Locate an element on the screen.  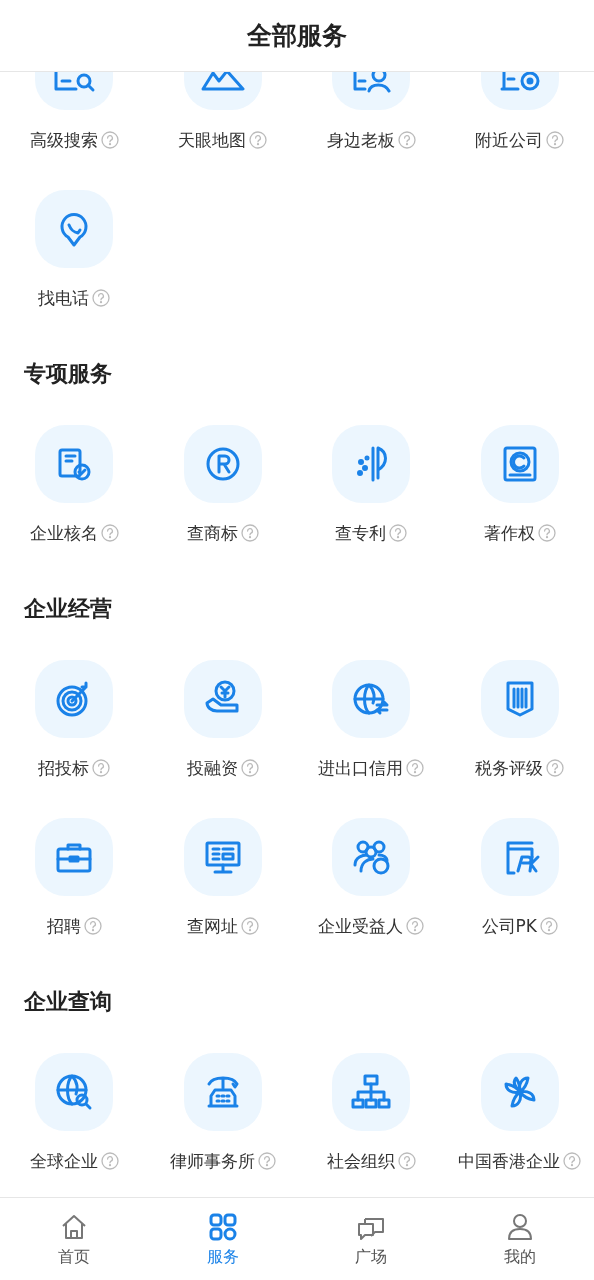
section-title: 专项服务 is located at coordinates (68, 374).